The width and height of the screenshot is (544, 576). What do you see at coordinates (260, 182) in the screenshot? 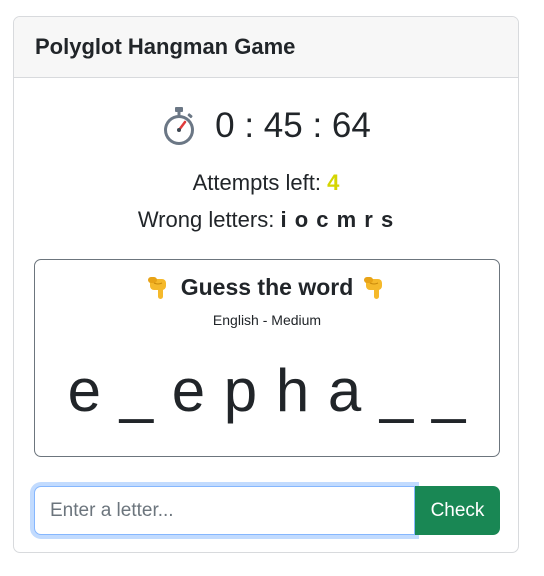
I see `attempts-label: Attempts left:` at bounding box center [260, 182].